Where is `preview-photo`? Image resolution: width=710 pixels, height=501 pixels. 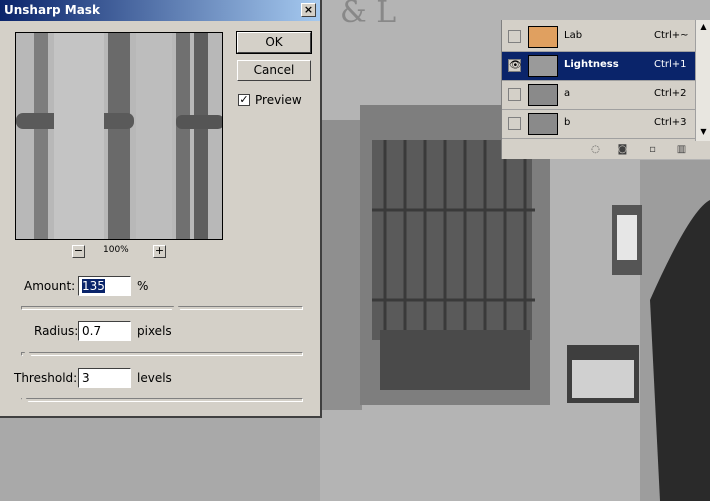
preview-photo is located at coordinates (119, 136).